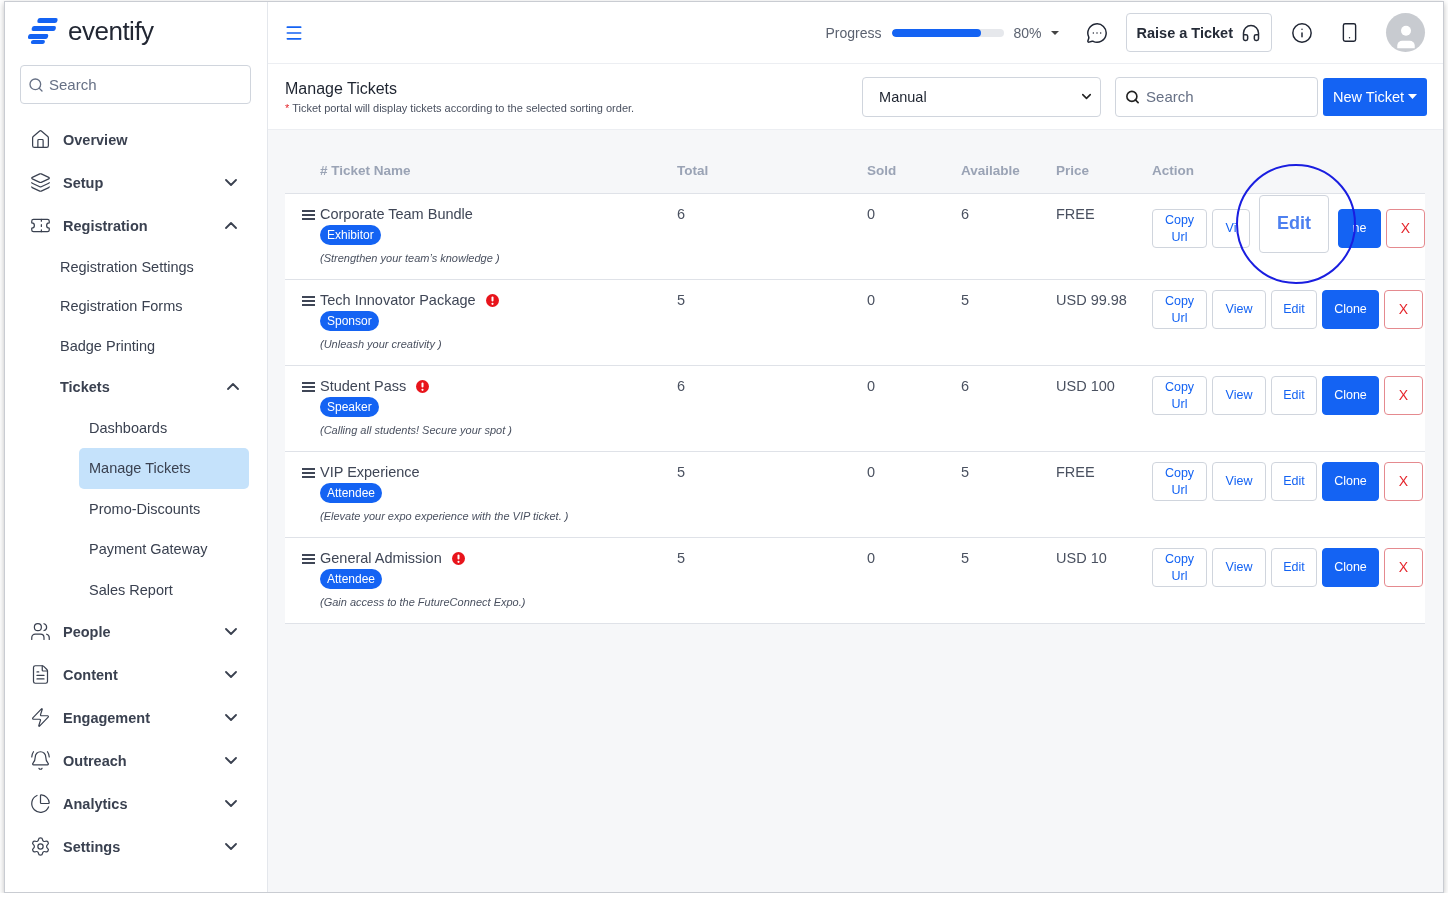 The height and width of the screenshot is (901, 1448). What do you see at coordinates (693, 170) in the screenshot?
I see `column-header: Total` at bounding box center [693, 170].